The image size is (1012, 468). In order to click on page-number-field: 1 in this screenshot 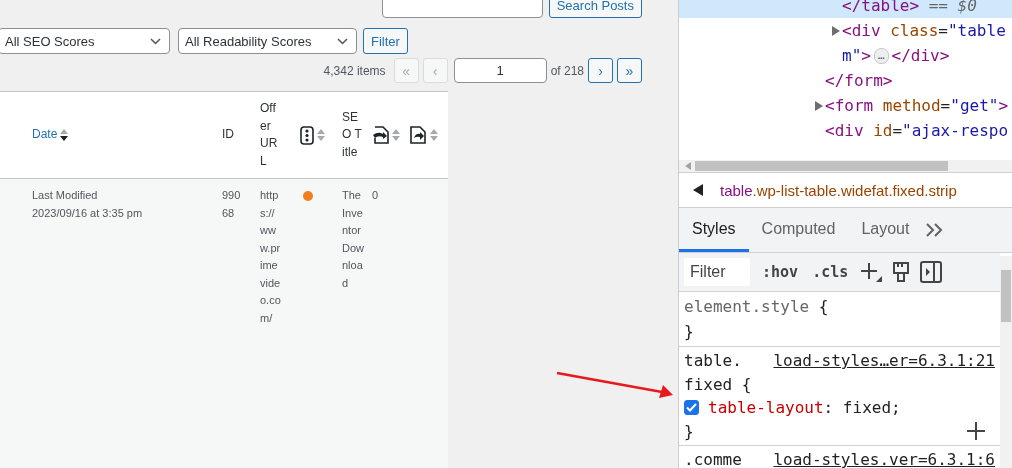, I will do `click(500, 70)`.